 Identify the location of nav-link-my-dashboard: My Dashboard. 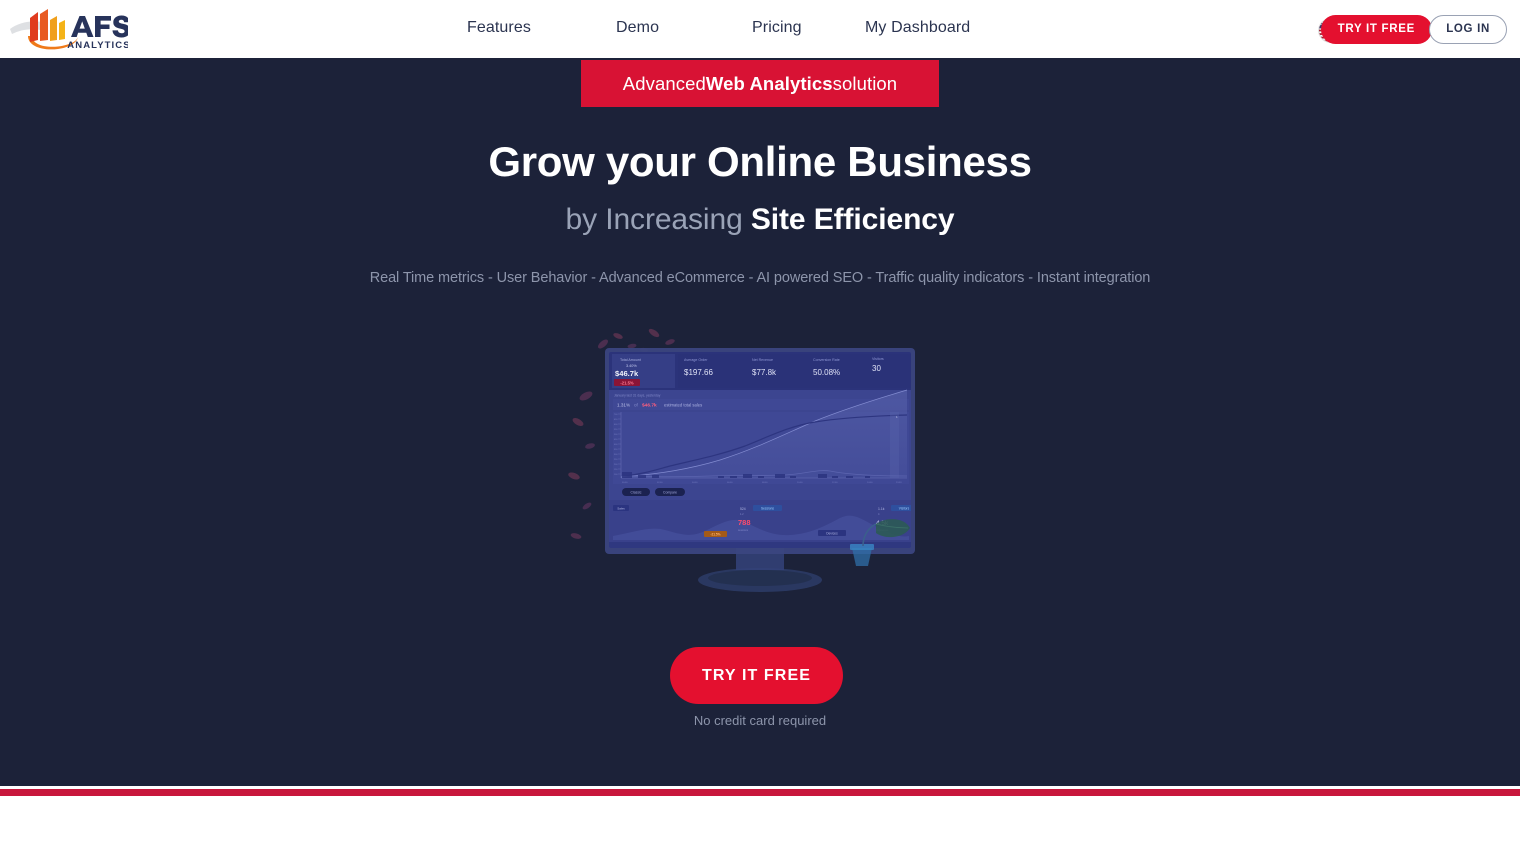
(917, 28).